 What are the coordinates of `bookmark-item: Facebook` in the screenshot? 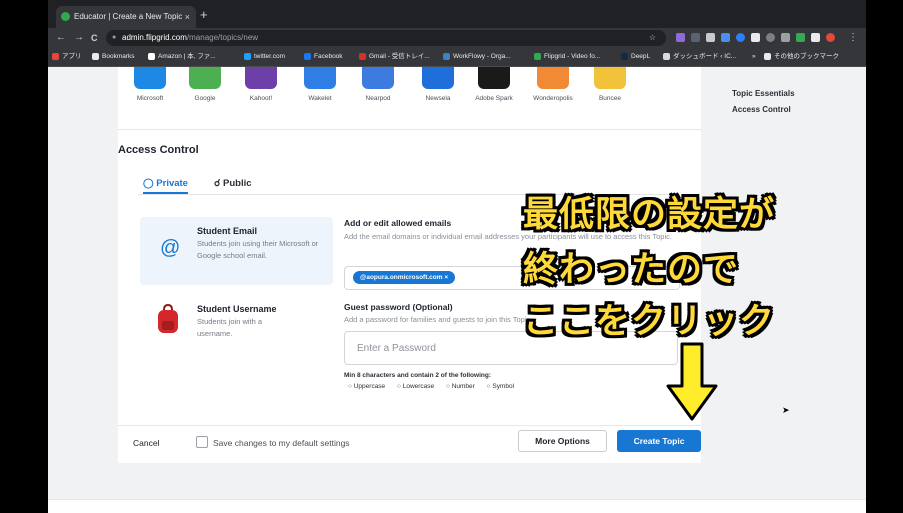 It's located at (323, 57).